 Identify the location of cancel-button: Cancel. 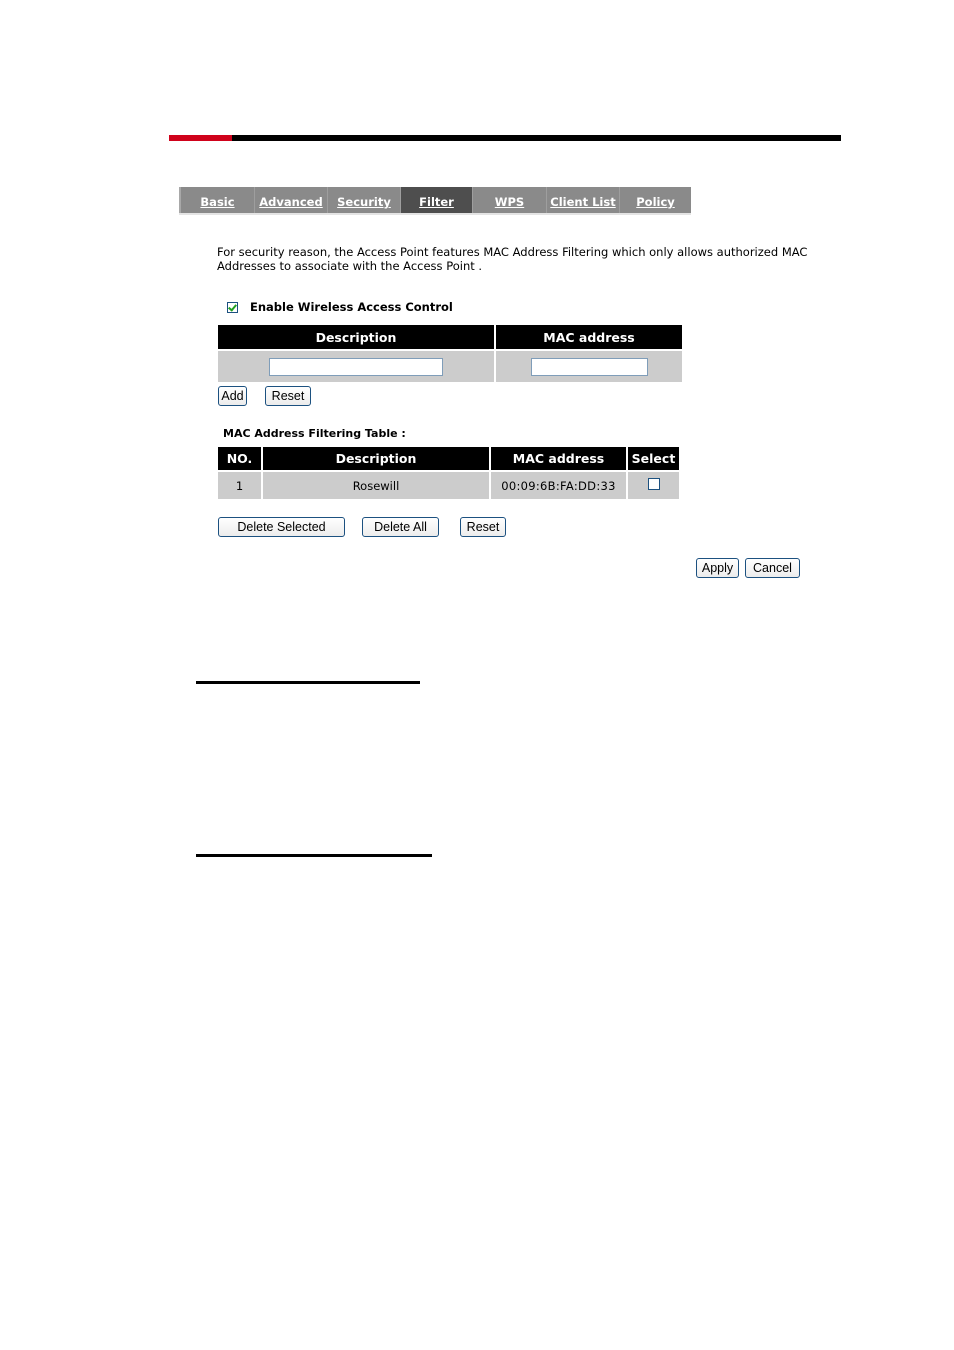
(772, 568).